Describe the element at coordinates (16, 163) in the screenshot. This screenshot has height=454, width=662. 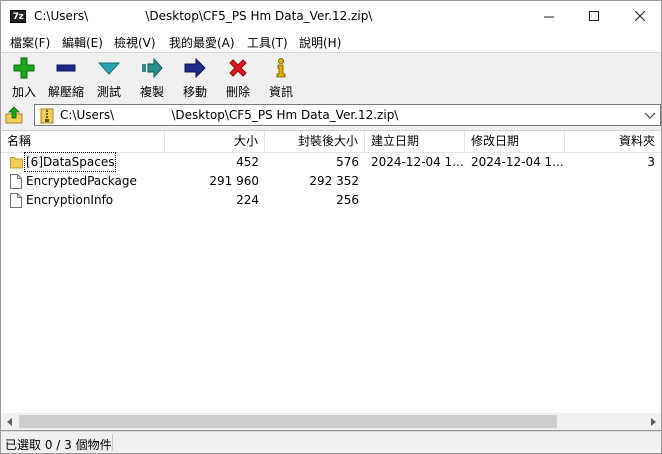
I see `folder-icon` at that location.